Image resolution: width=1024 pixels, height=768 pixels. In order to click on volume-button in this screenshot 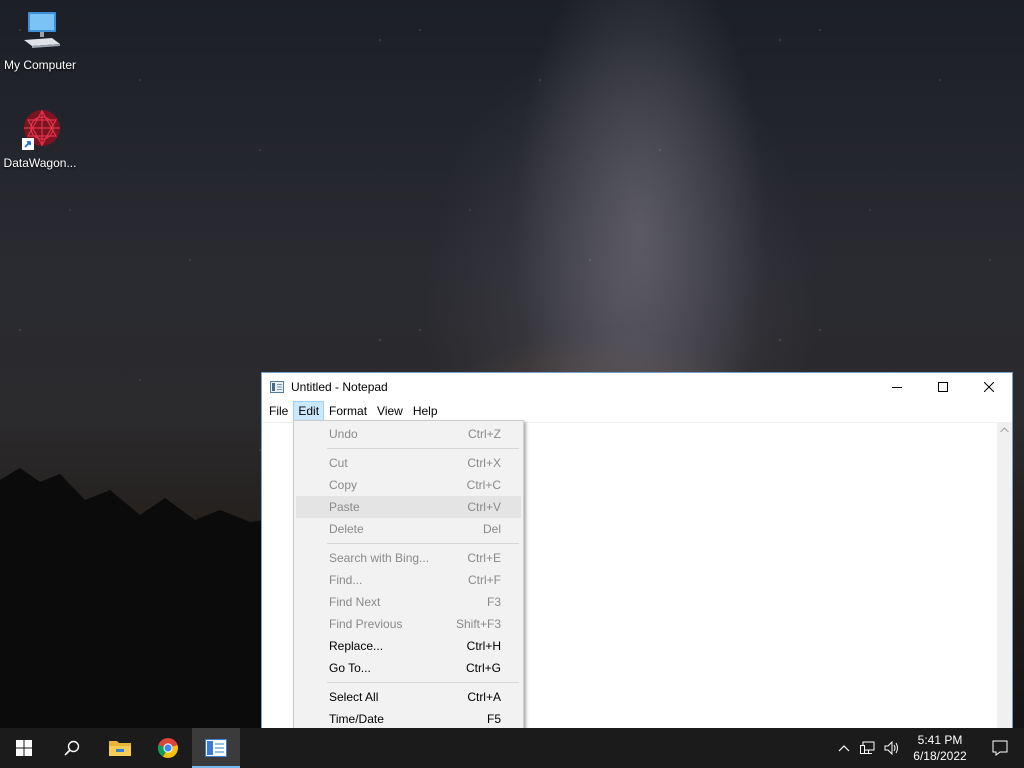, I will do `click(892, 748)`.